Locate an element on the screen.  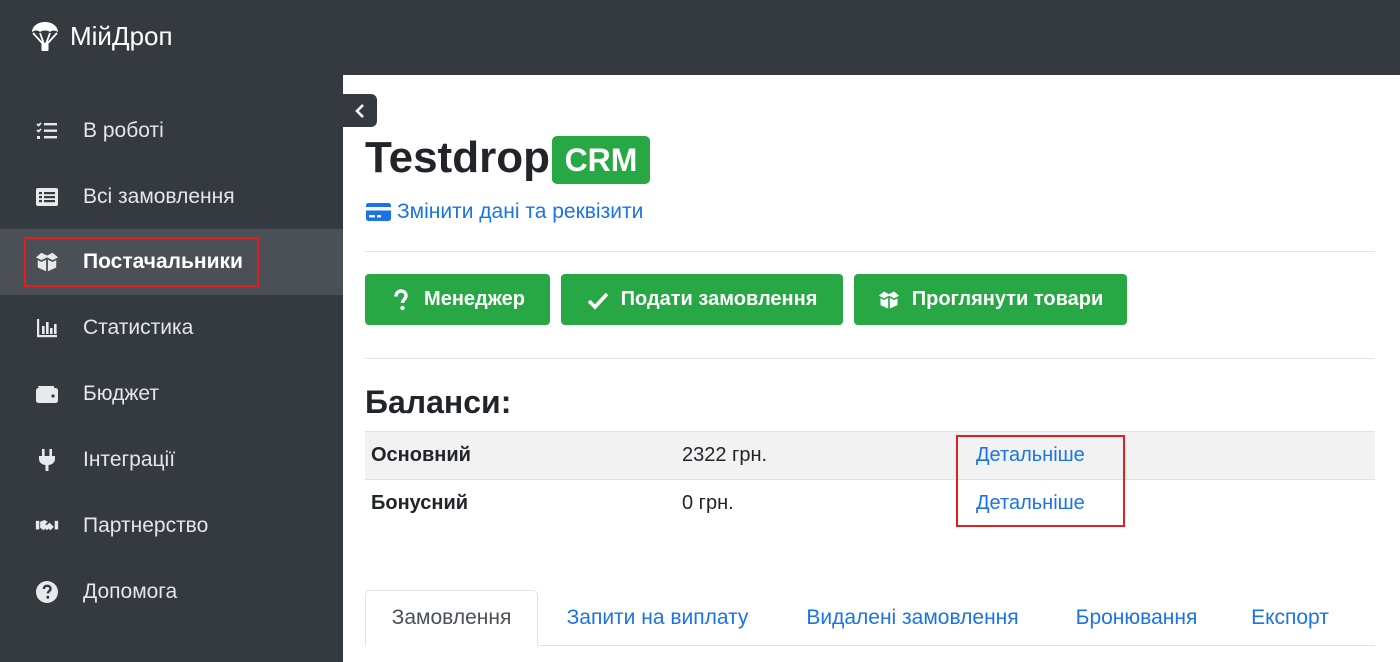
plug-icon is located at coordinates (47, 460).